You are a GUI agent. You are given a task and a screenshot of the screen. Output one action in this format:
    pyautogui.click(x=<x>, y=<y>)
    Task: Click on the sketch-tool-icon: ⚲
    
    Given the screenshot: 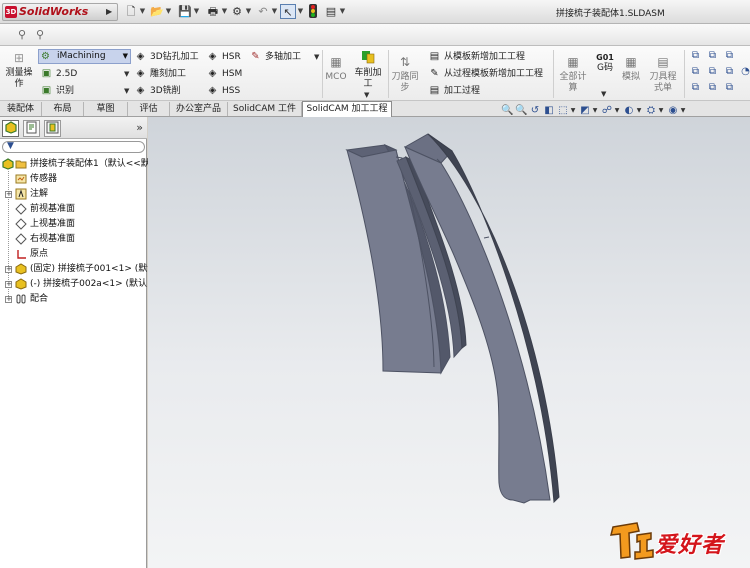 What is the action you would take?
    pyautogui.click(x=22, y=35)
    